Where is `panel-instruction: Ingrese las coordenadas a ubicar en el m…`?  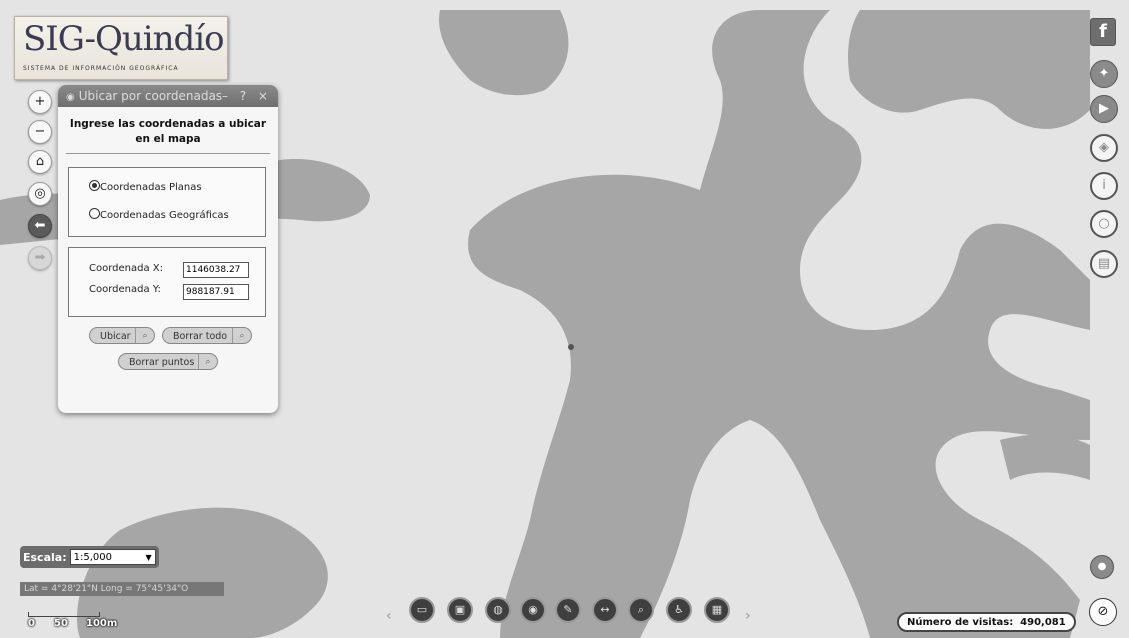
panel-instruction: Ingrese las coordenadas a ubicar en el m… is located at coordinates (168, 135).